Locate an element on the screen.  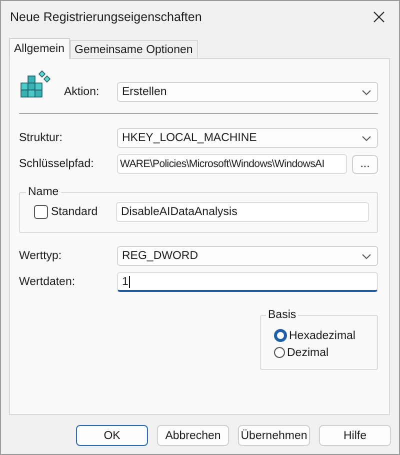
value-data-field: 1 is located at coordinates (247, 282).